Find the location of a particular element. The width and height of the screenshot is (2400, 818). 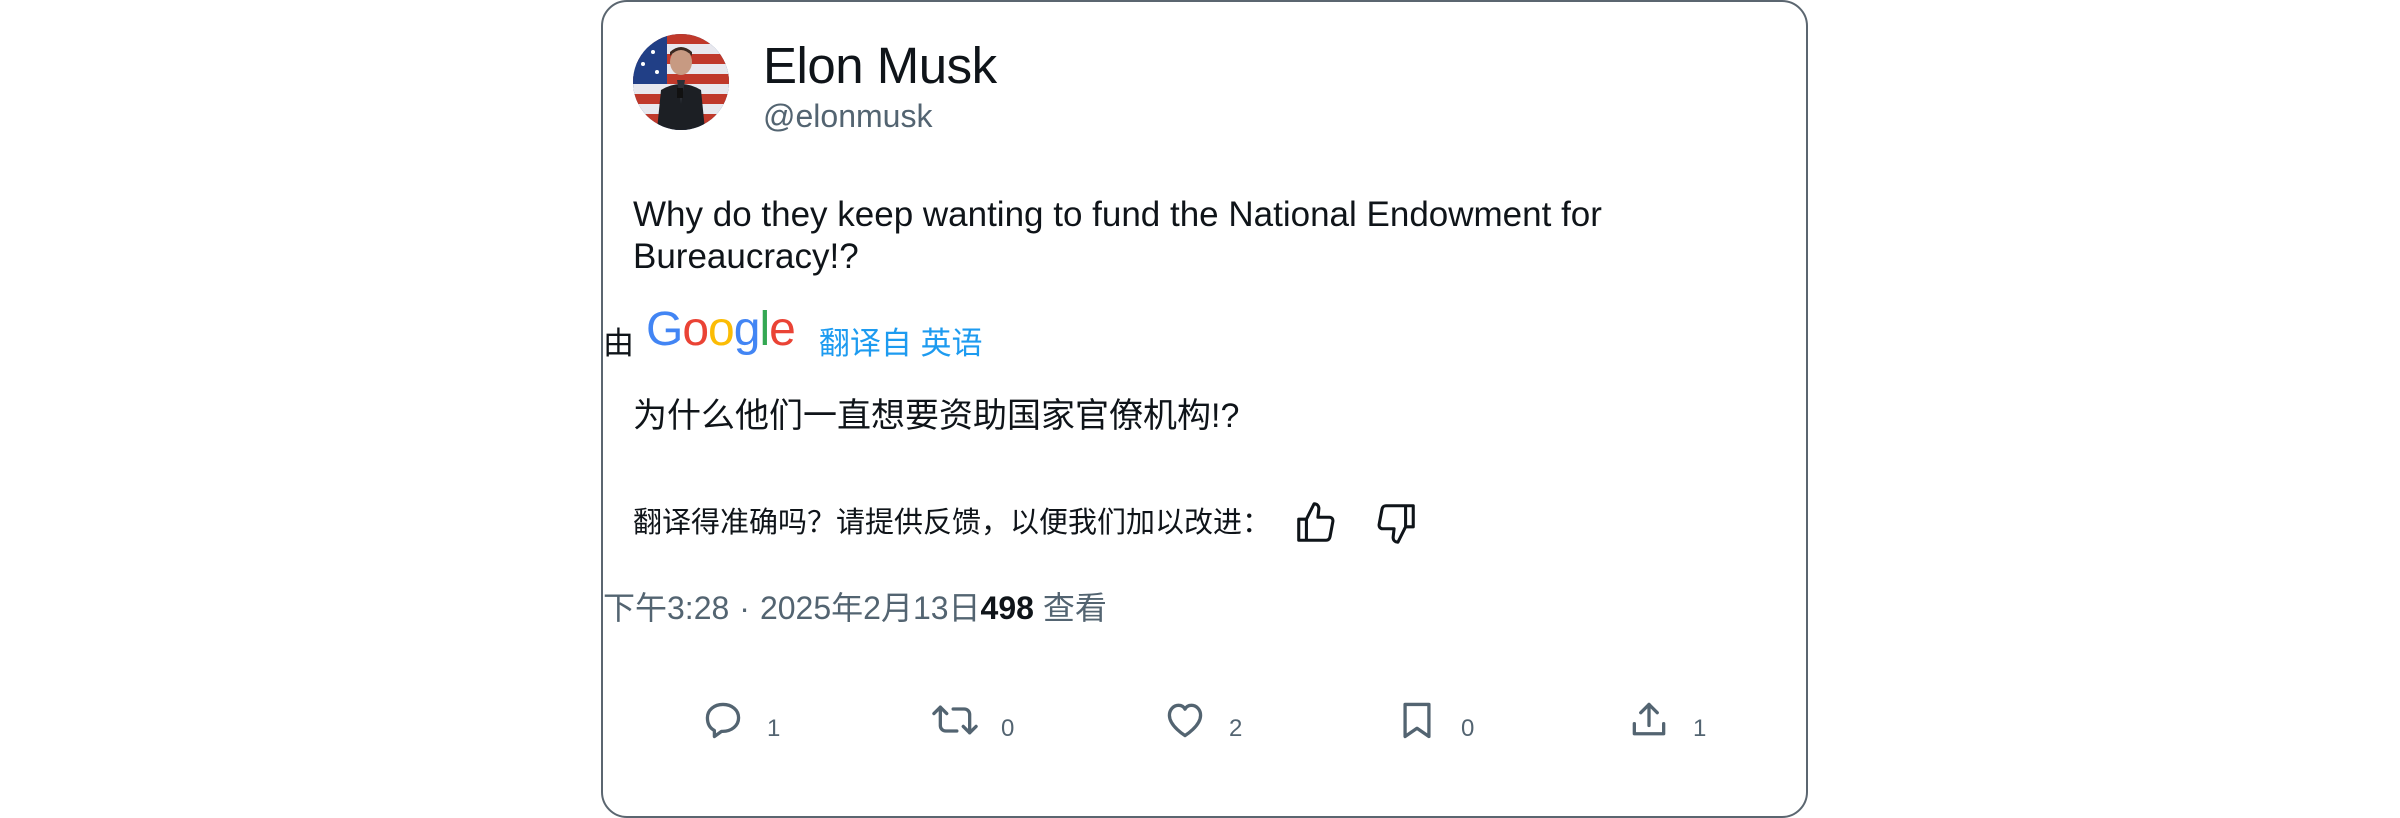

feedback-prompt: 翻译得准确吗？请提供反馈，以便我们加以改进： is located at coordinates (952, 523).